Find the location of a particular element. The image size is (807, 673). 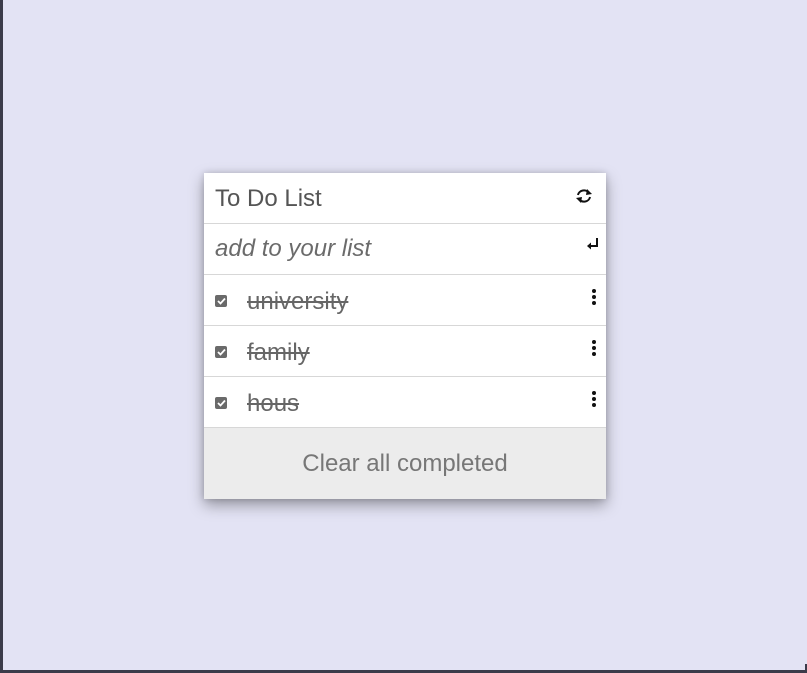

clear-completed-button: Clear all completed is located at coordinates (405, 463).